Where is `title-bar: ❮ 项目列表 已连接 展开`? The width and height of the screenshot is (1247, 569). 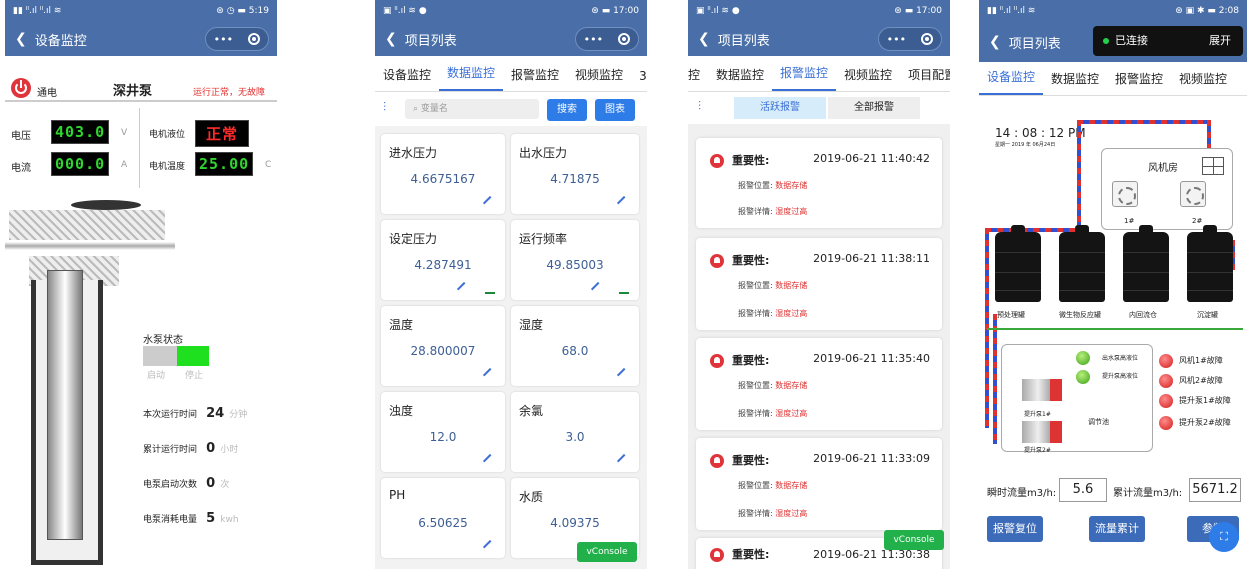
title-bar: ❮ 项目列表 已连接 展开 is located at coordinates (1113, 42).